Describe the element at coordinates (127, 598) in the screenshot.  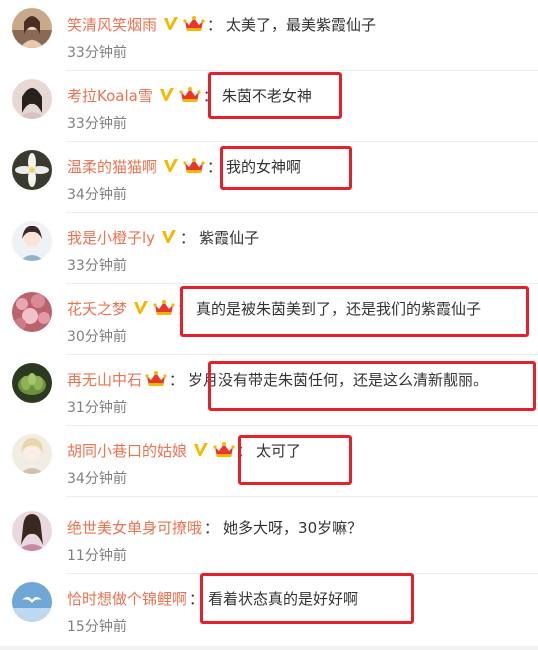
I see `username-link: 恰时想做个锦鲤啊` at that location.